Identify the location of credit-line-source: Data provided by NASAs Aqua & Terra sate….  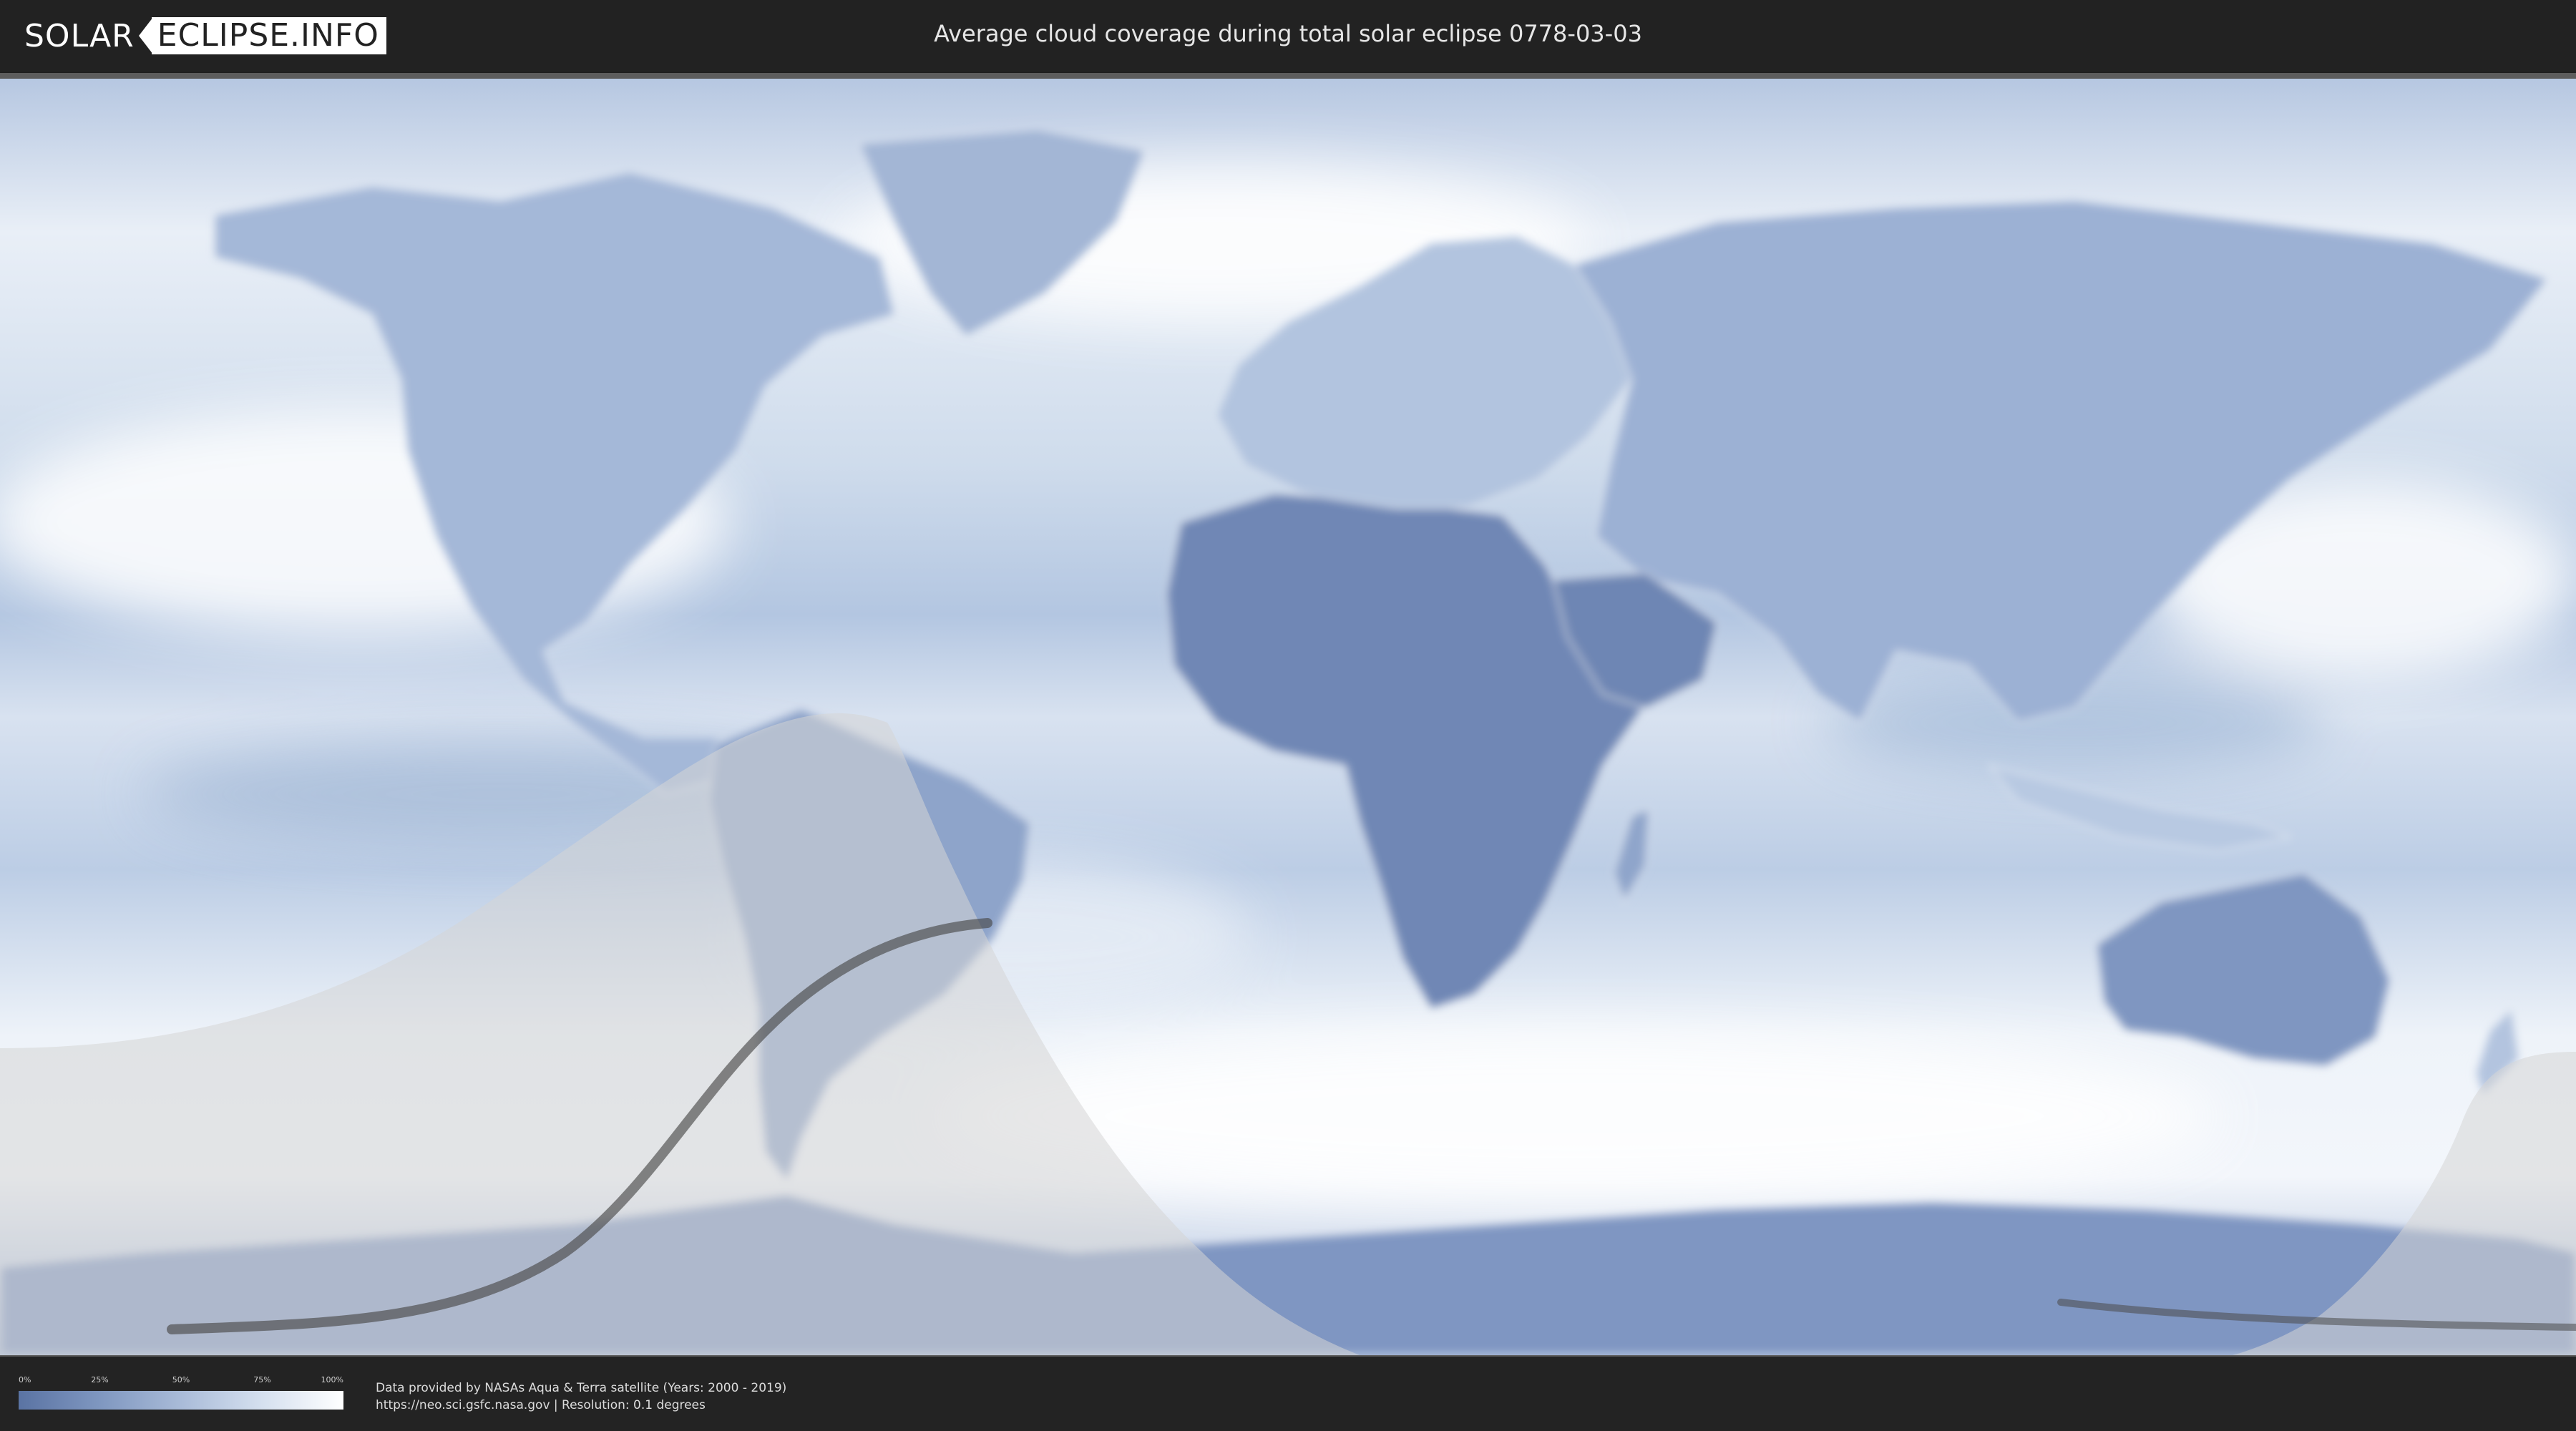
(581, 1388).